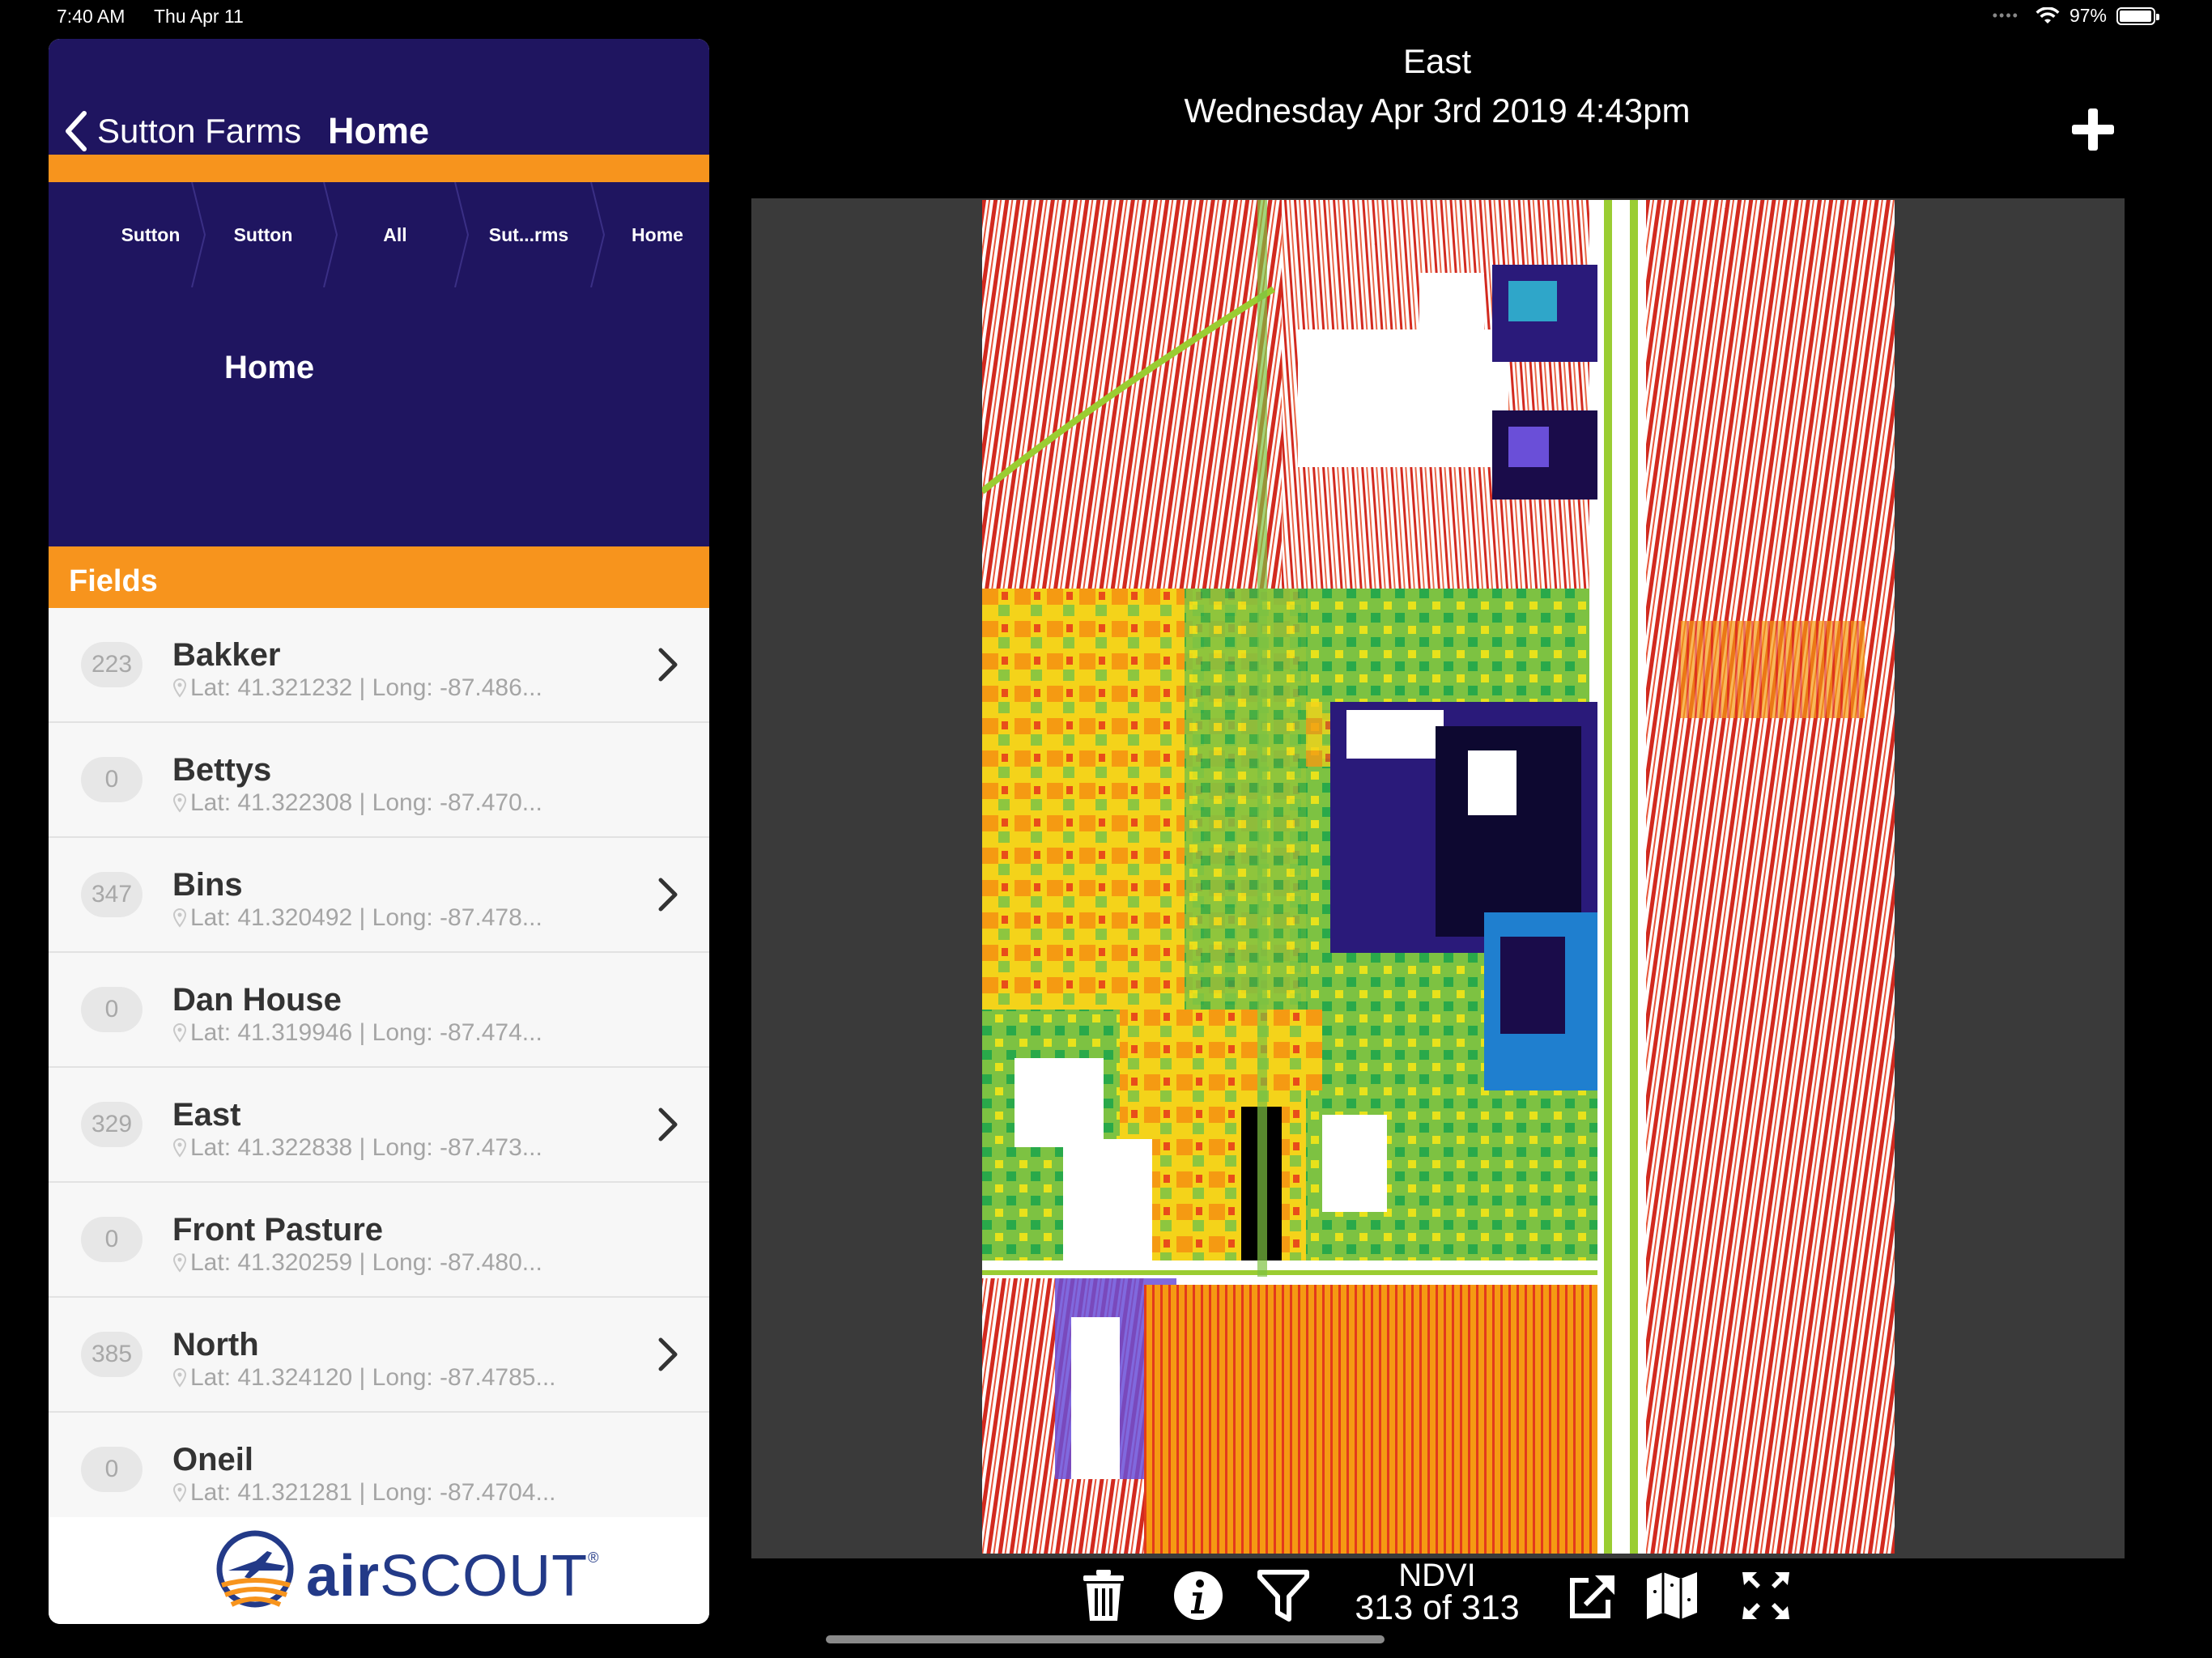 This screenshot has height=1658, width=2212. I want to click on status-time: 7:40 AM, so click(91, 16).